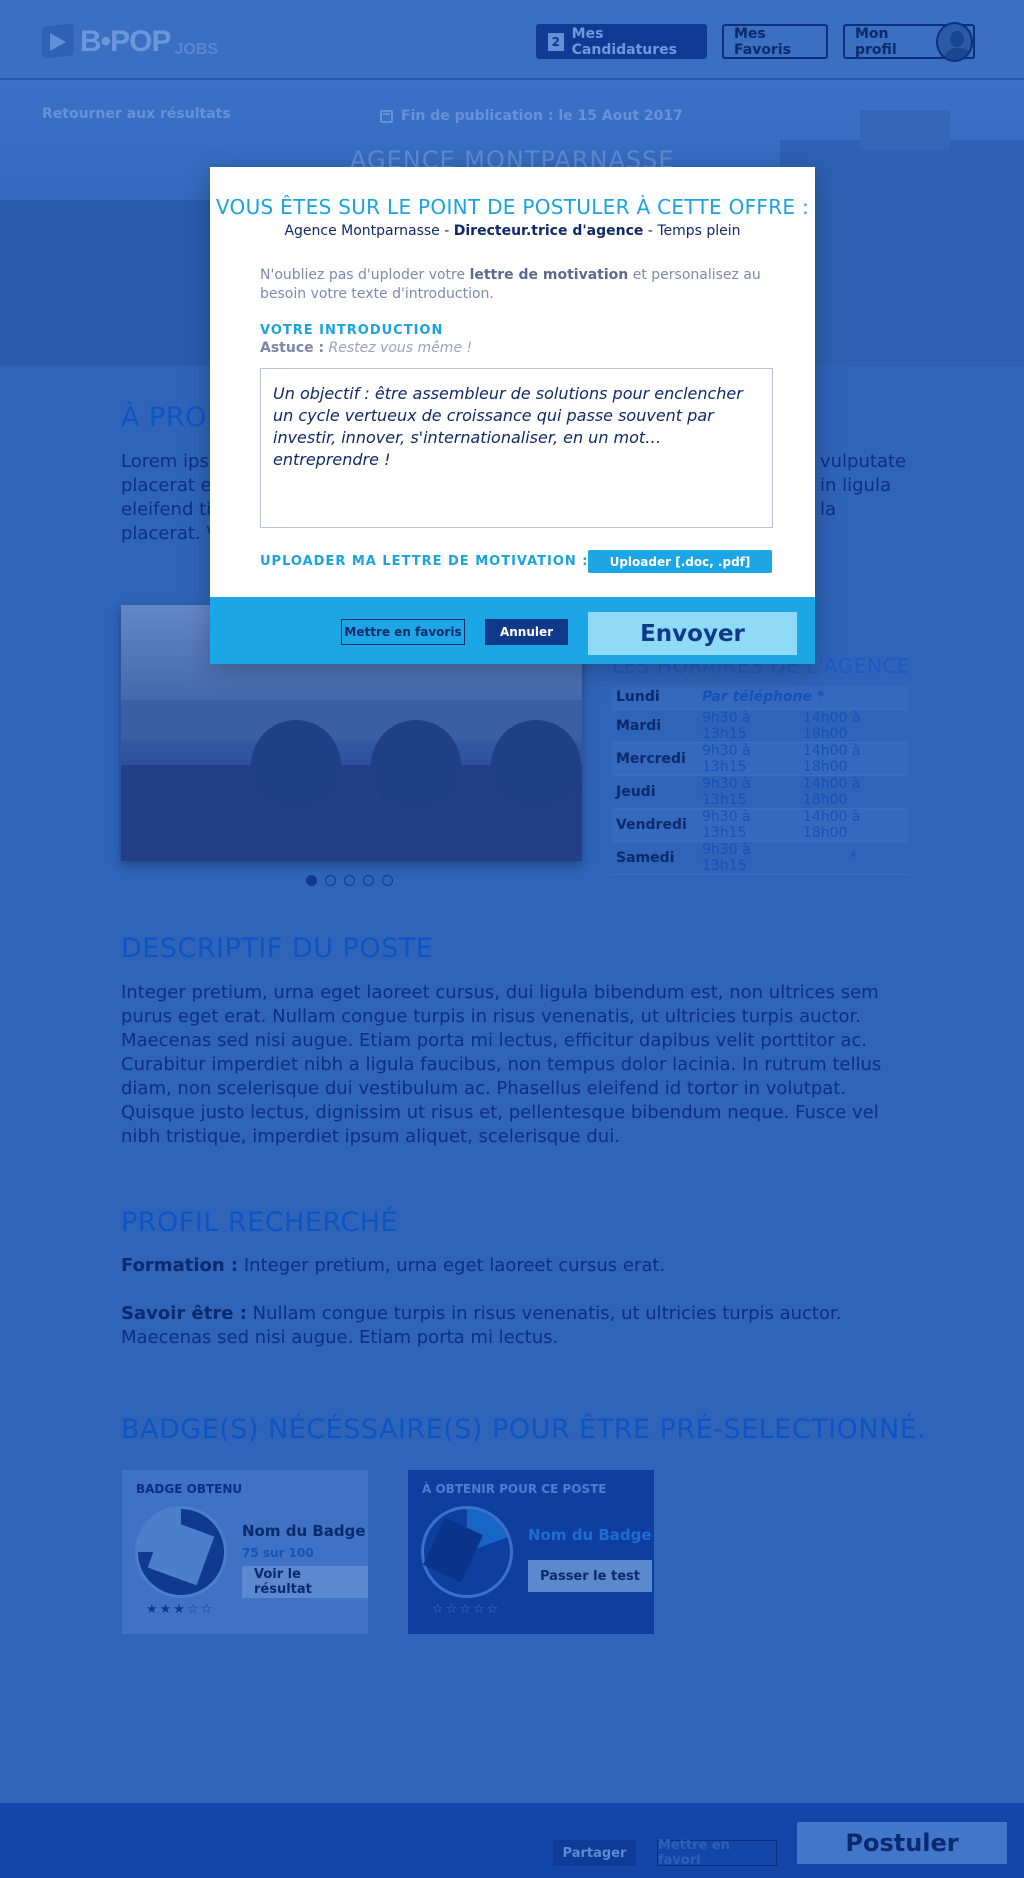  I want to click on modal-favorite-button: Mettre en favoris, so click(403, 632).